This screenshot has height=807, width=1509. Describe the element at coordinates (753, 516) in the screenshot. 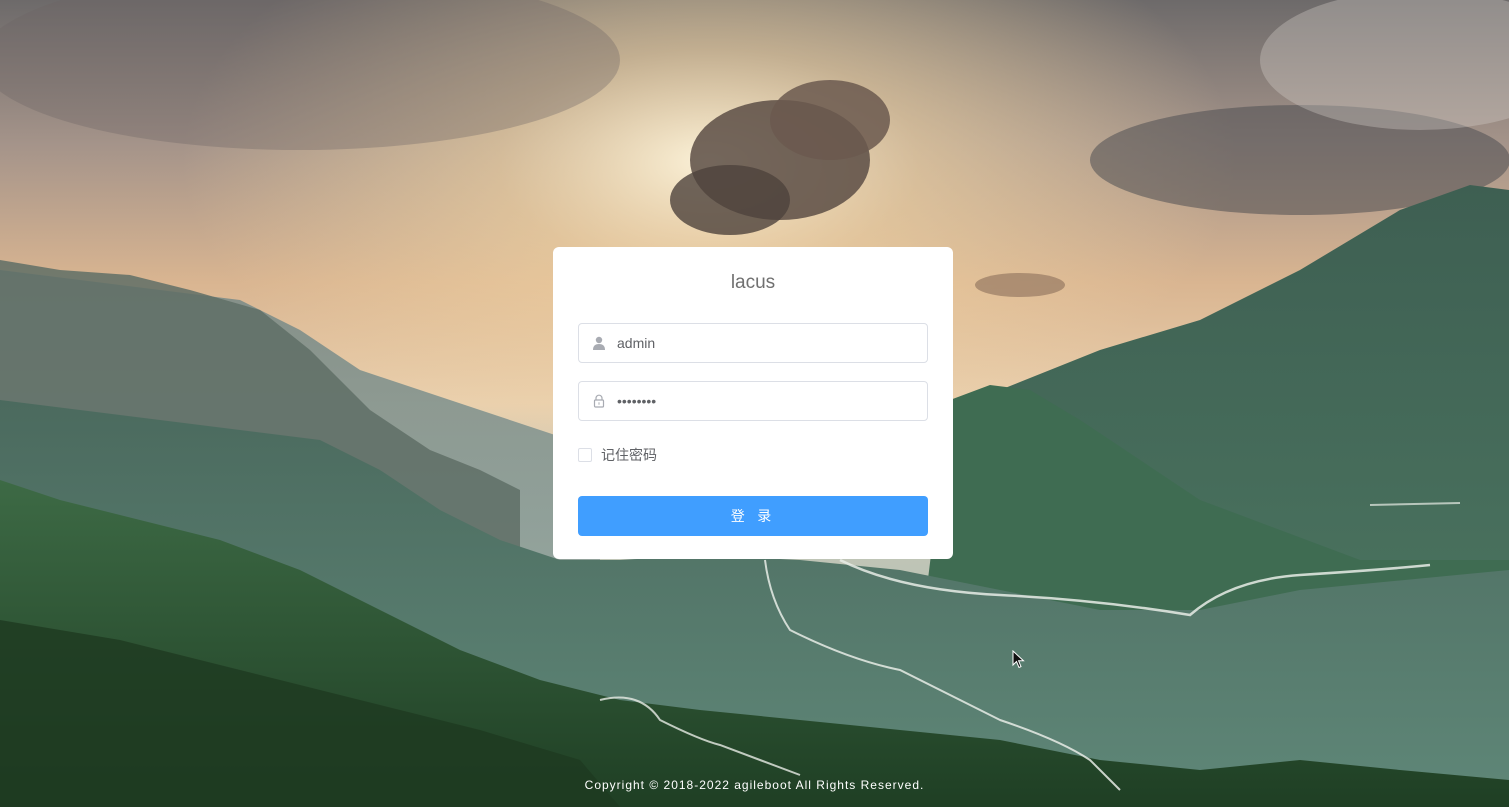

I see `login-button: 登 录` at that location.